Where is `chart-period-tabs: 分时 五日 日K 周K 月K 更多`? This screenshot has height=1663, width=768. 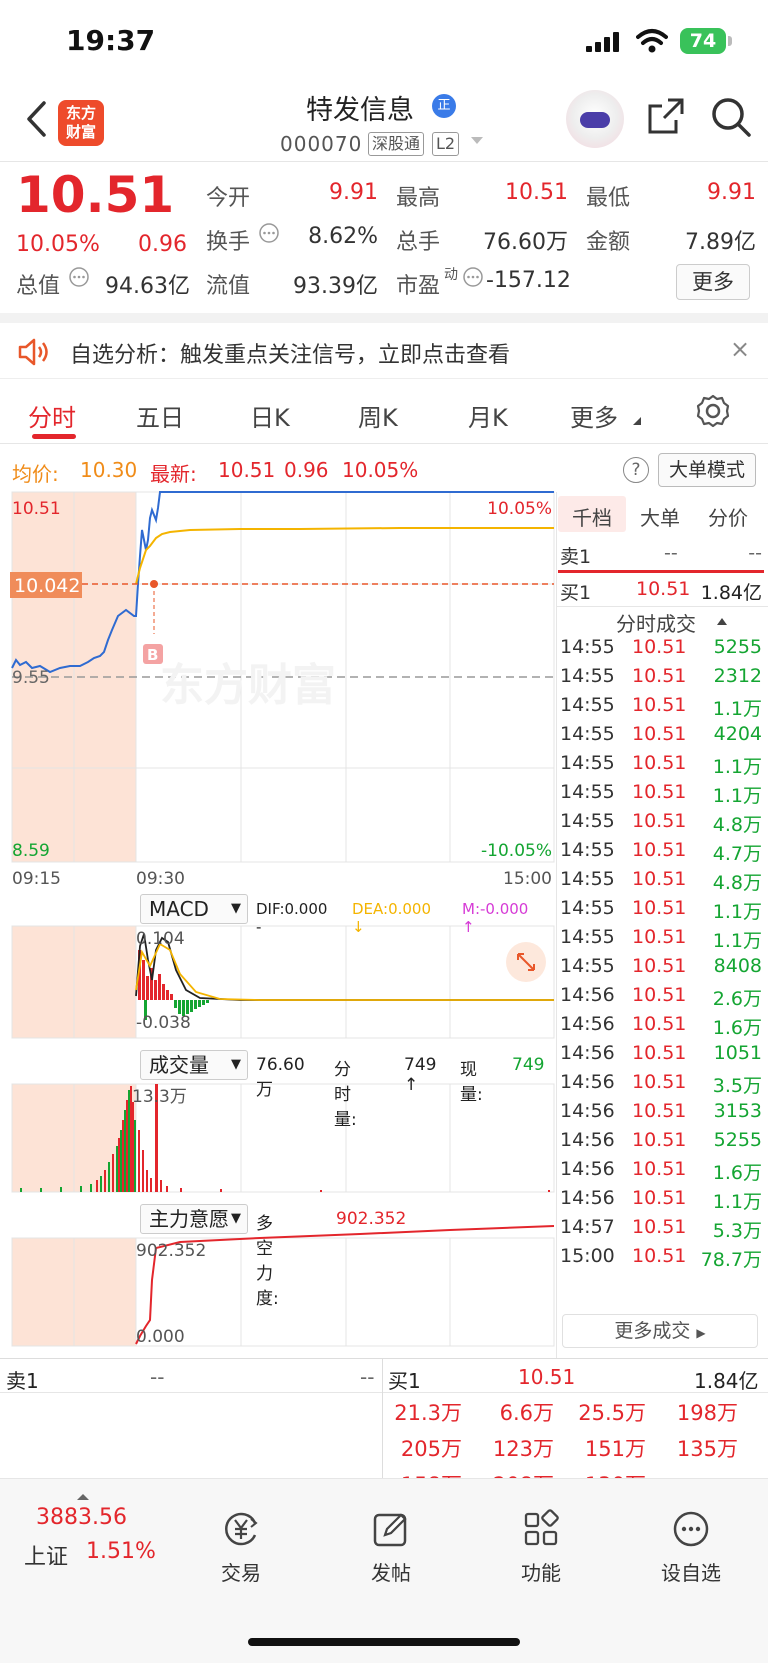 chart-period-tabs: 分时 五日 日K 周K 月K 更多 is located at coordinates (384, 412).